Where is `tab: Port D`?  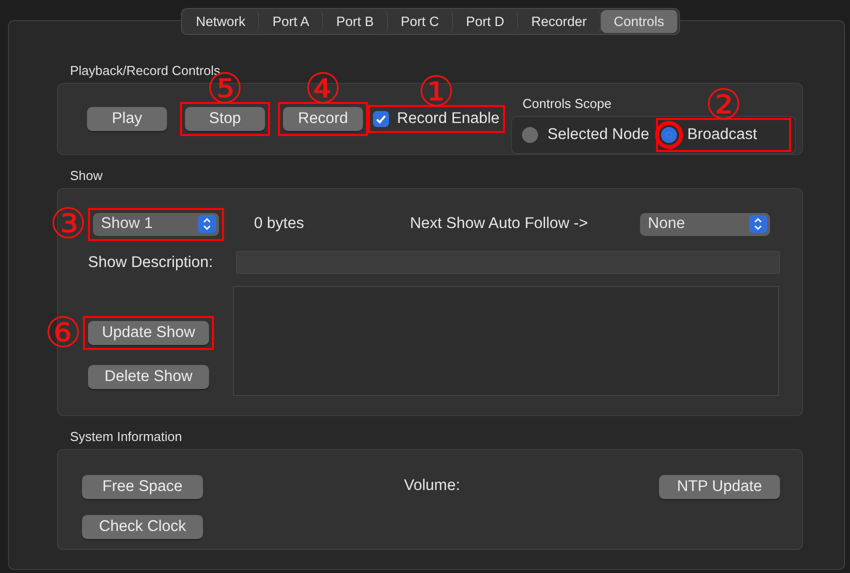 tab: Port D is located at coordinates (485, 21).